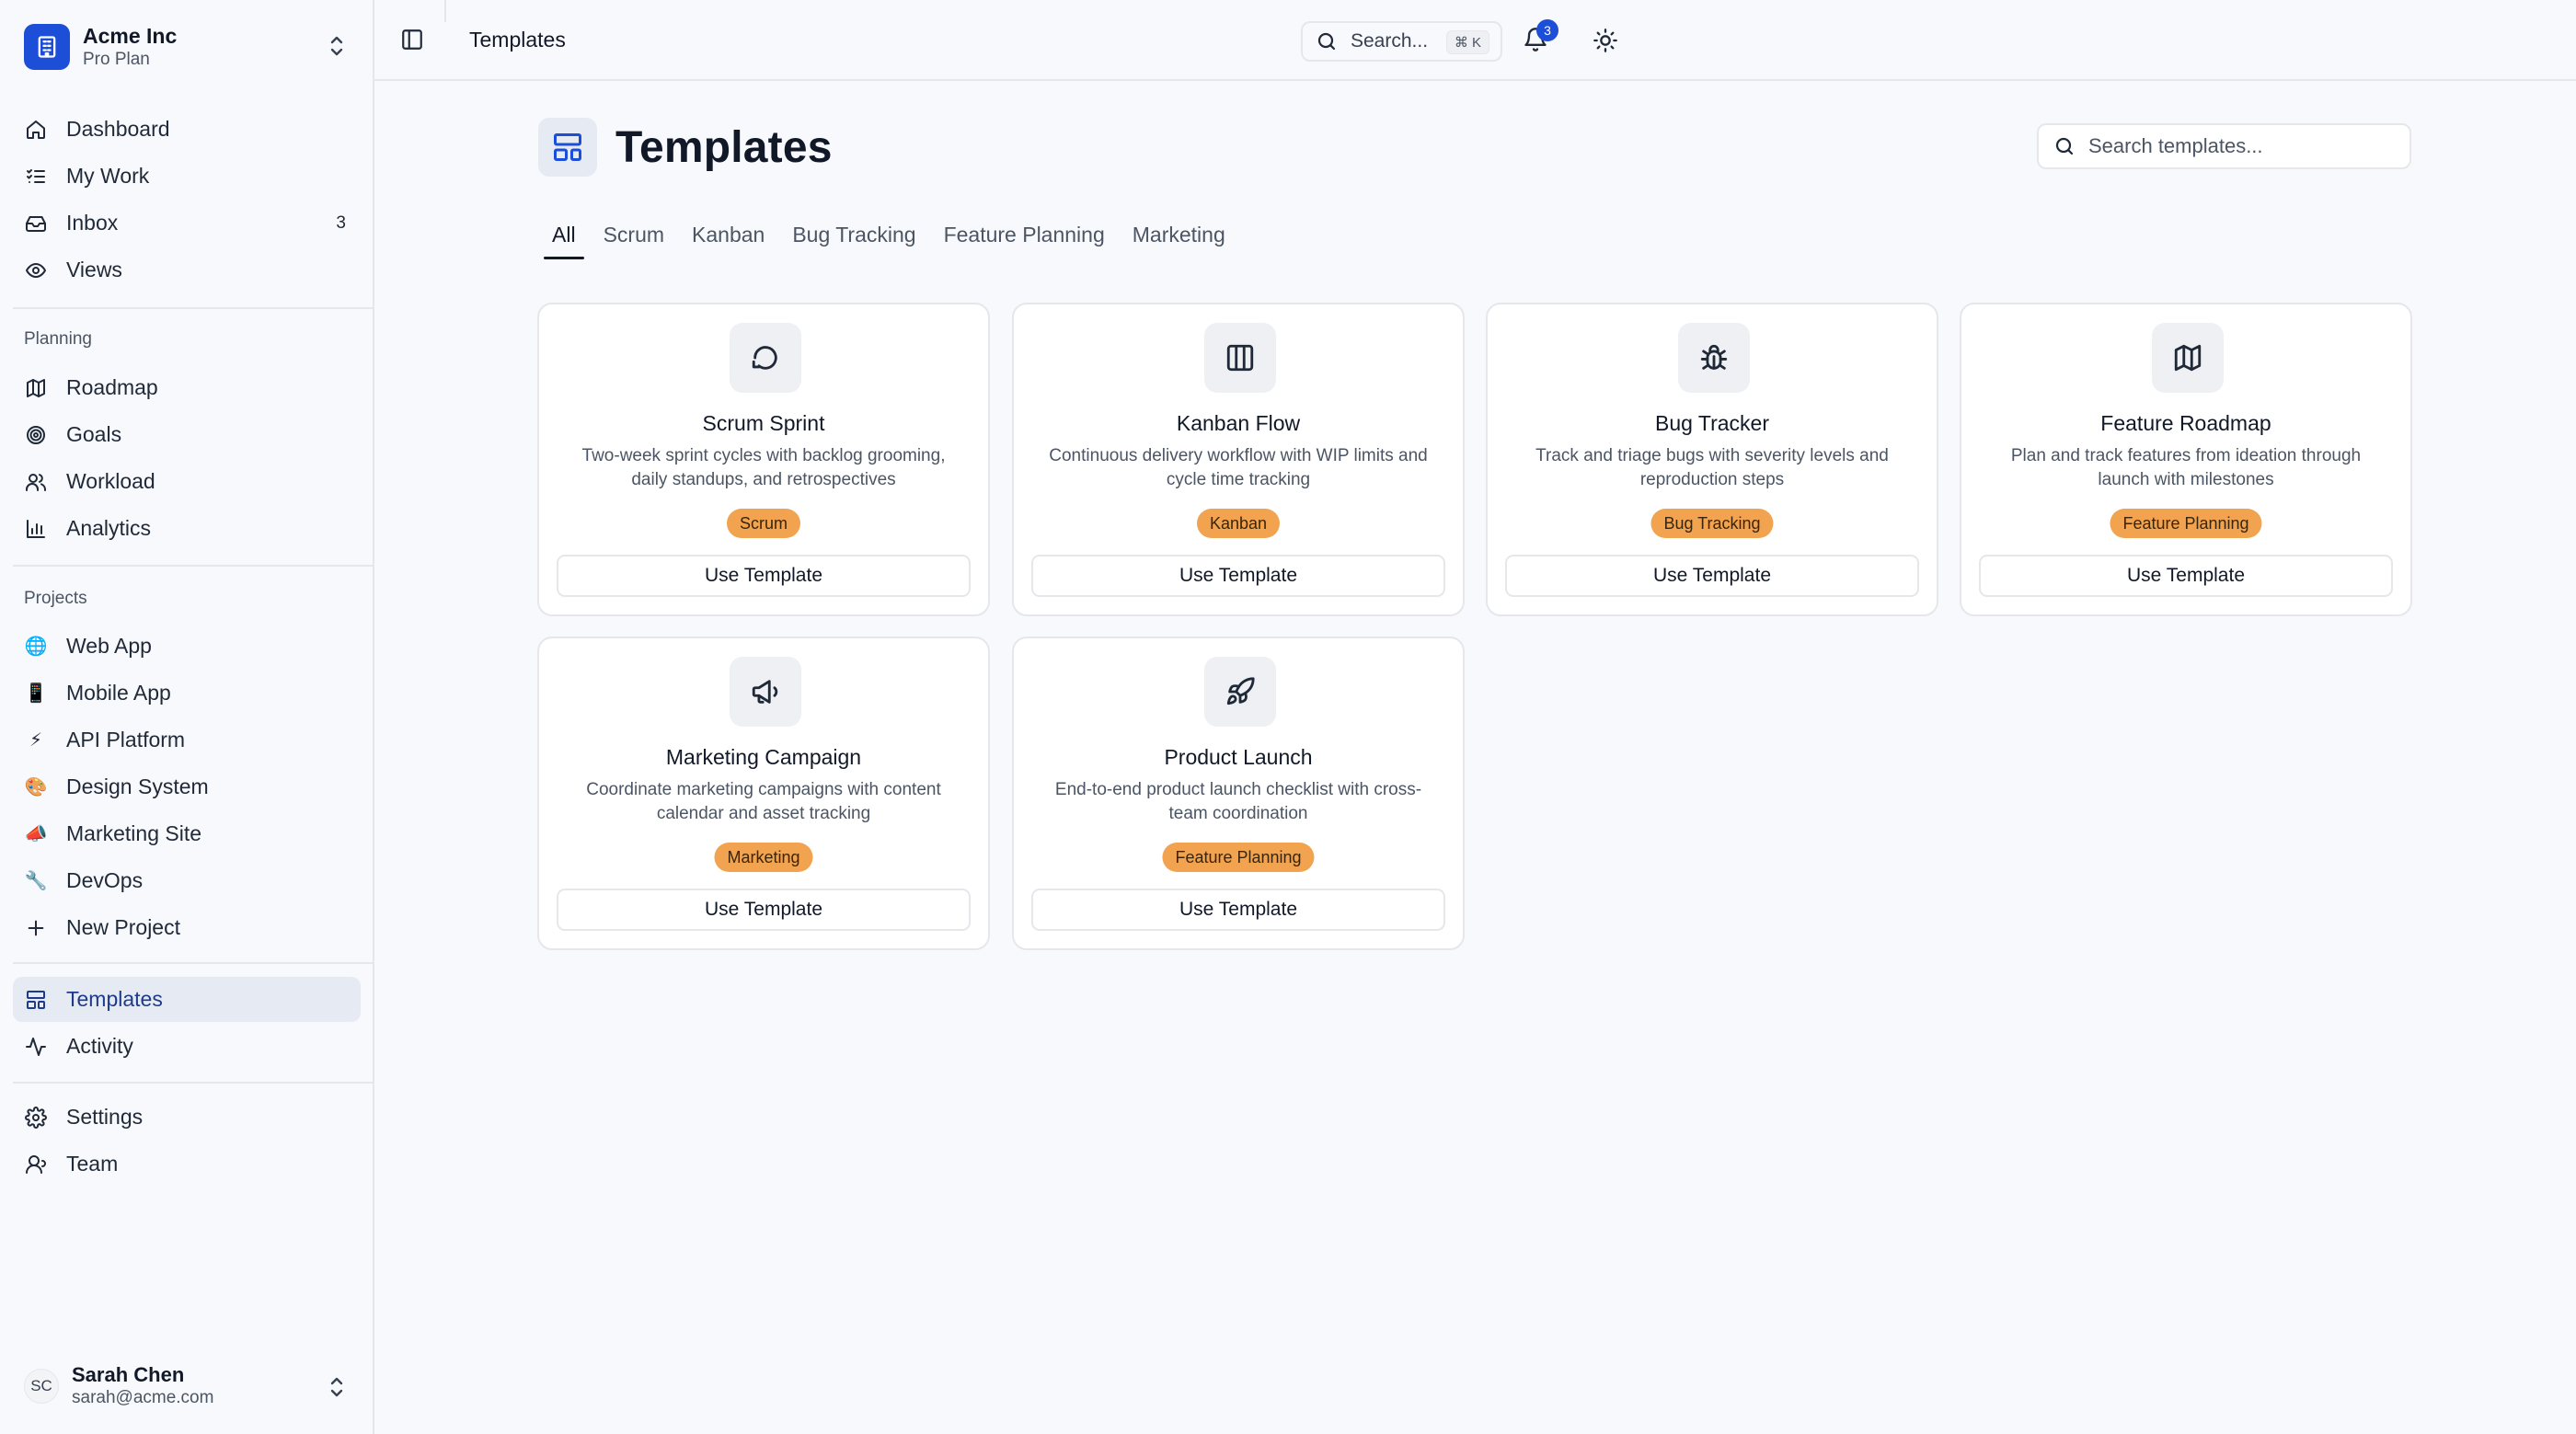 This screenshot has height=1434, width=2576. Describe the element at coordinates (187, 223) in the screenshot. I see `sidebar-item-inbox: Inbox 3` at that location.